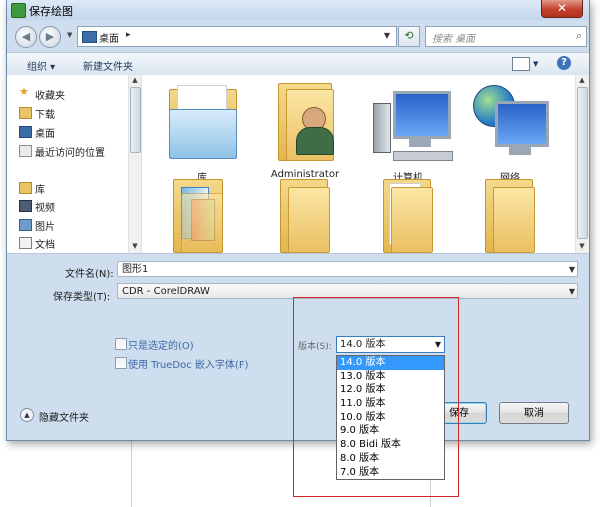  I want to click on filetype-label: 保存类型(T):, so click(82, 297).